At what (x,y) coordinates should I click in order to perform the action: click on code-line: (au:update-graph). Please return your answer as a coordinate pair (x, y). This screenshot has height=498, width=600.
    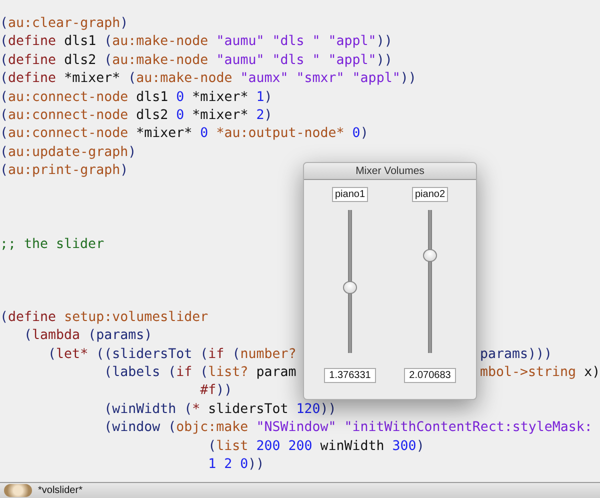
    Looking at the image, I should click on (68, 152).